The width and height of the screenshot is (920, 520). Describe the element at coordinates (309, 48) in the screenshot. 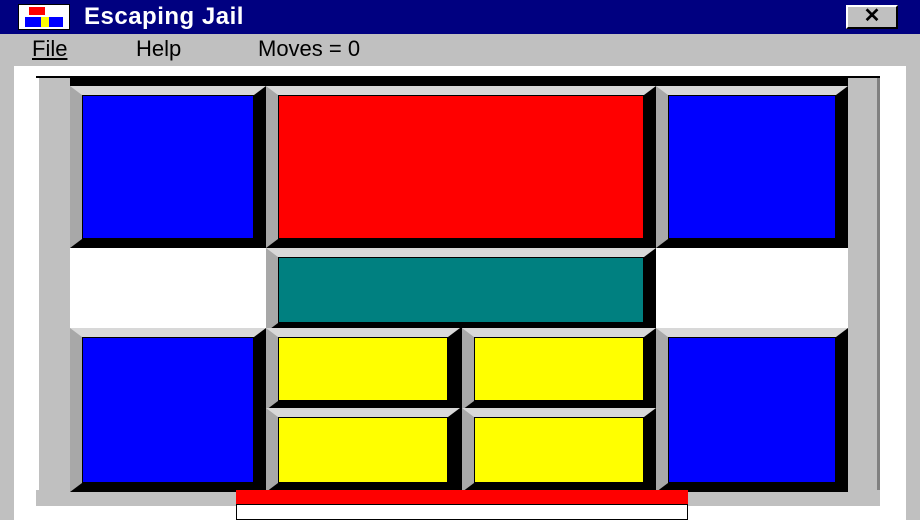

I see `moves-counter: Moves = 0` at that location.